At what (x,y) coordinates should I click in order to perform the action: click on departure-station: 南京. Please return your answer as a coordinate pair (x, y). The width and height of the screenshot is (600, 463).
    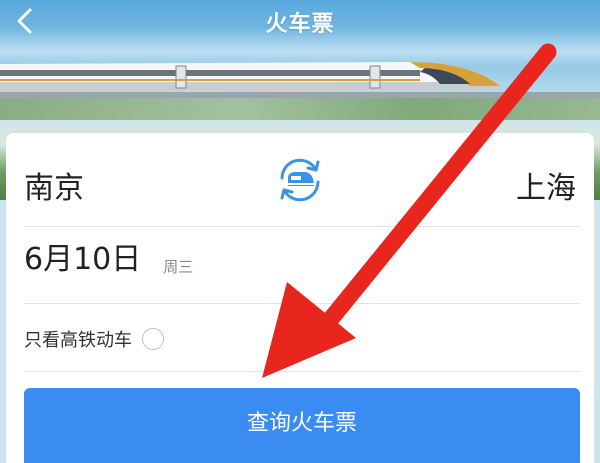
    Looking at the image, I should click on (54, 185).